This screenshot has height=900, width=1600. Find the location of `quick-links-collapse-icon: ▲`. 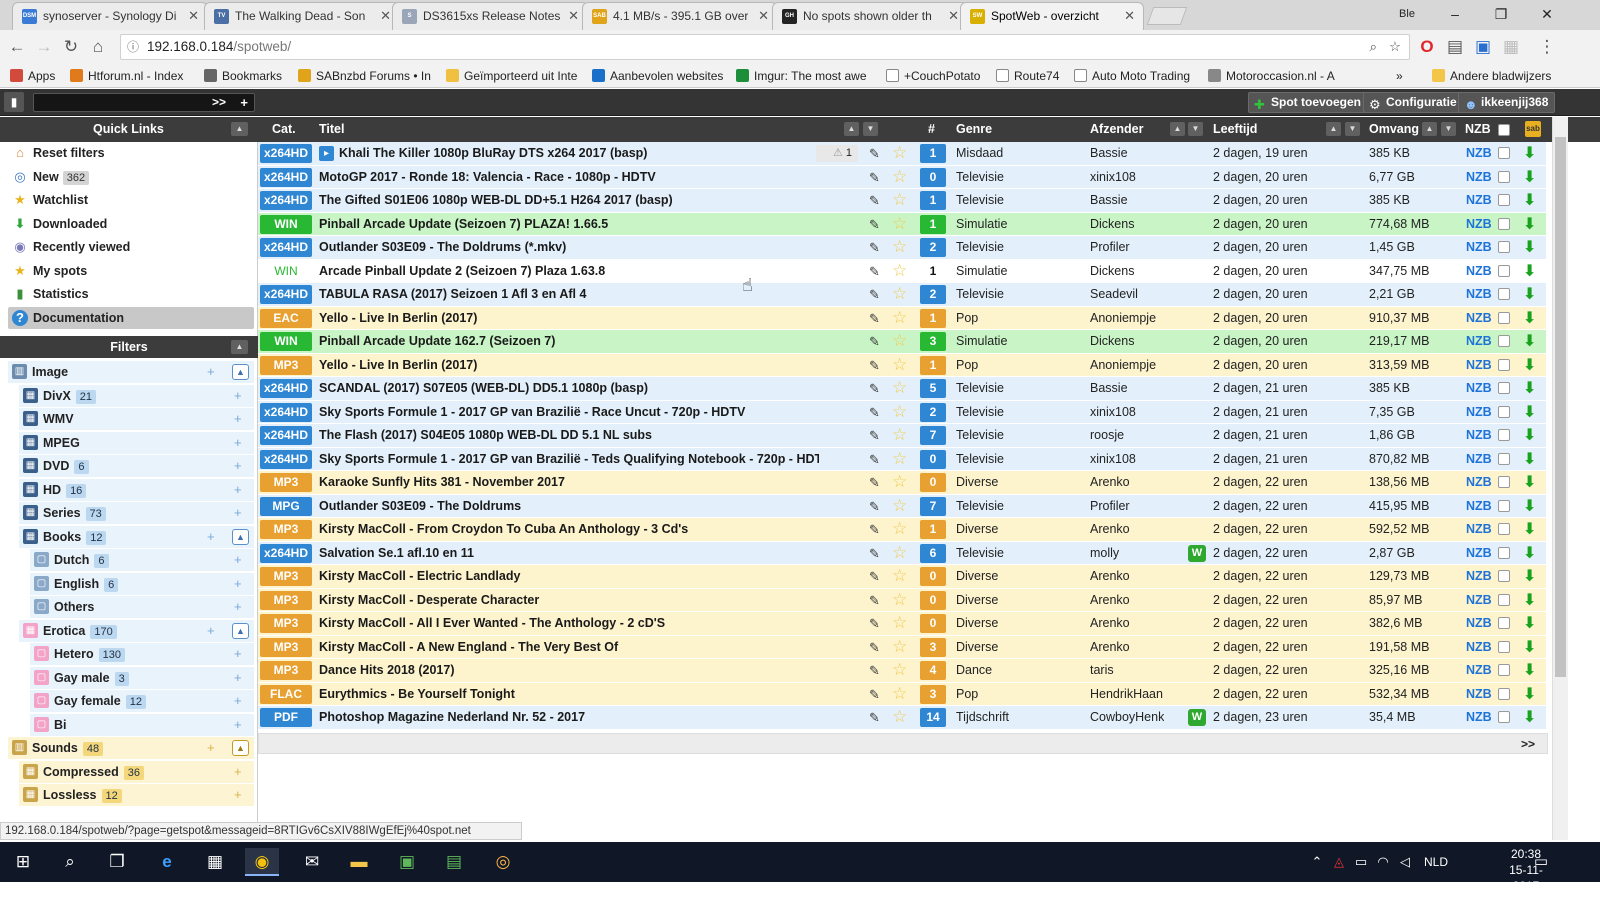

quick-links-collapse-icon: ▲ is located at coordinates (239, 129).